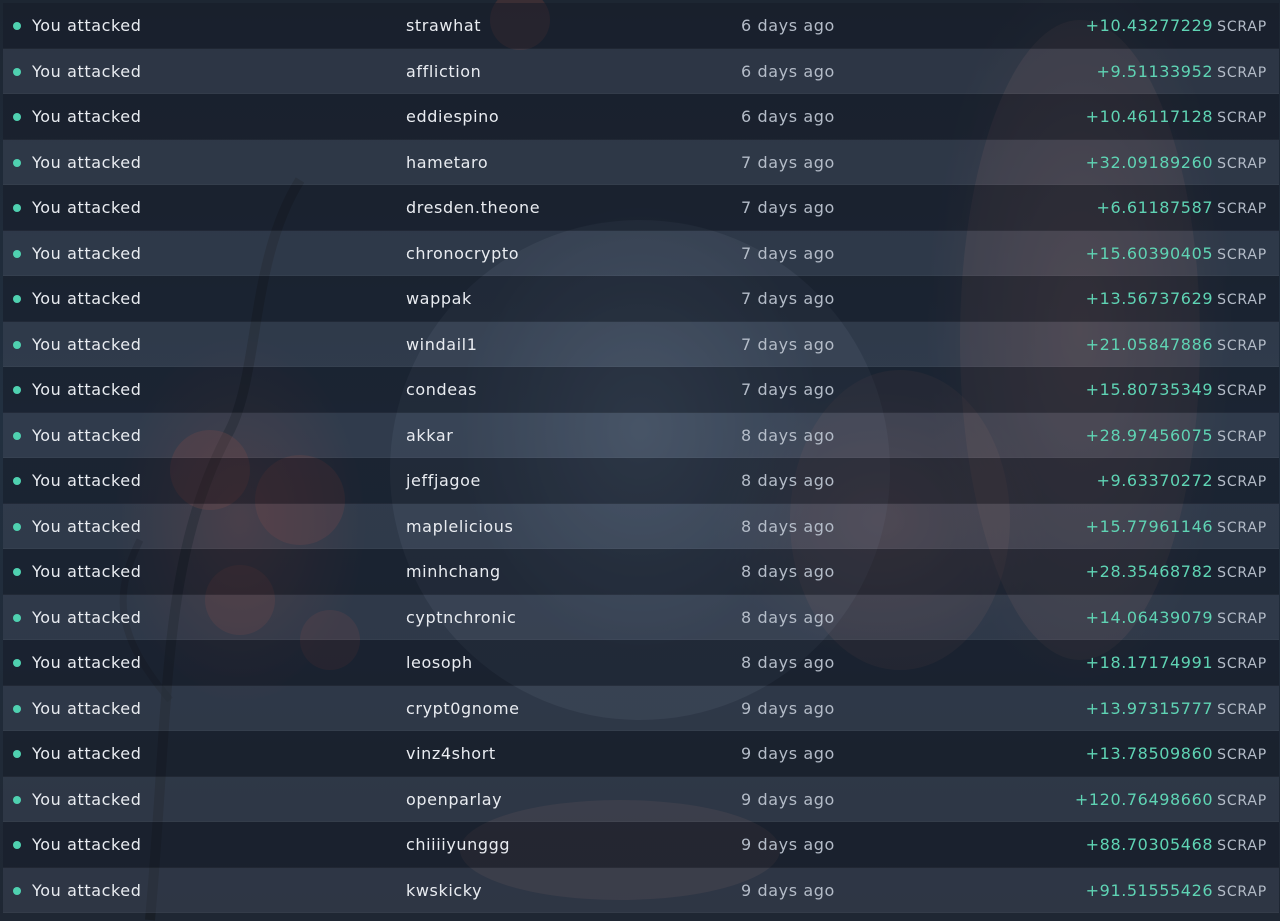 The image size is (1280, 921). What do you see at coordinates (458, 844) in the screenshot?
I see `target-player-name: chiiiiyunggg` at bounding box center [458, 844].